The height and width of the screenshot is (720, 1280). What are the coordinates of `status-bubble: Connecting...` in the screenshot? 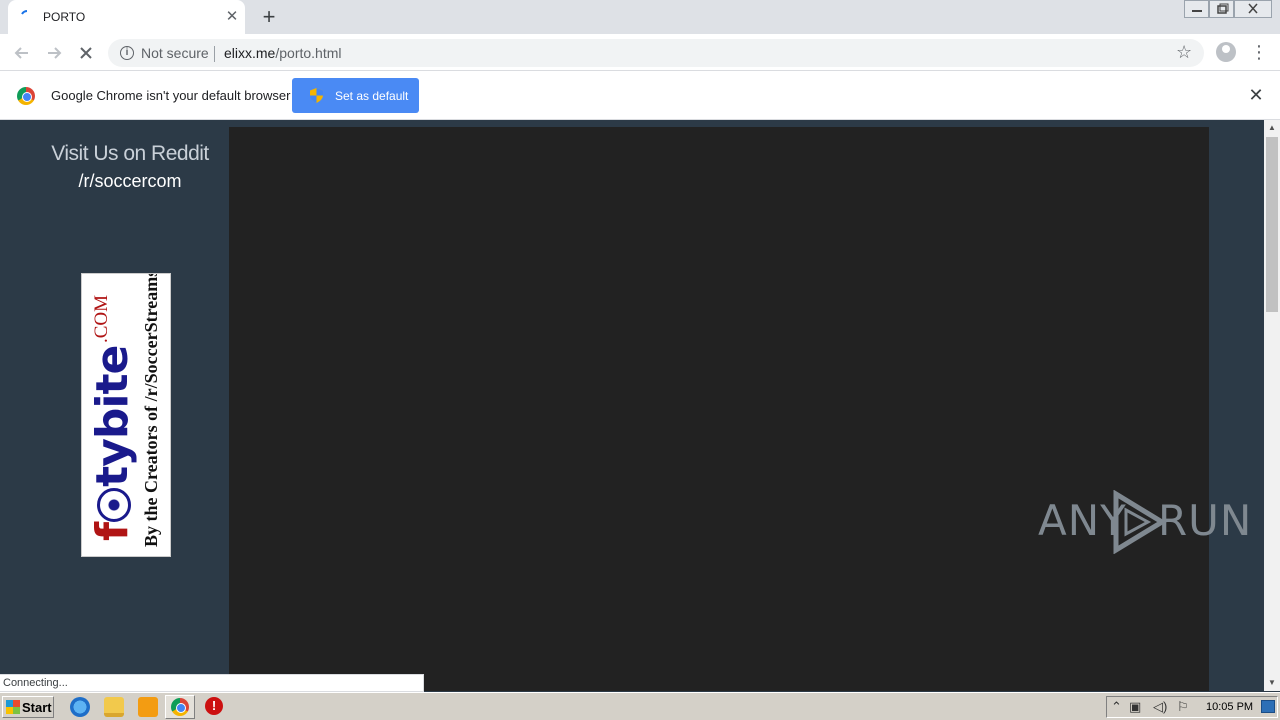 It's located at (212, 683).